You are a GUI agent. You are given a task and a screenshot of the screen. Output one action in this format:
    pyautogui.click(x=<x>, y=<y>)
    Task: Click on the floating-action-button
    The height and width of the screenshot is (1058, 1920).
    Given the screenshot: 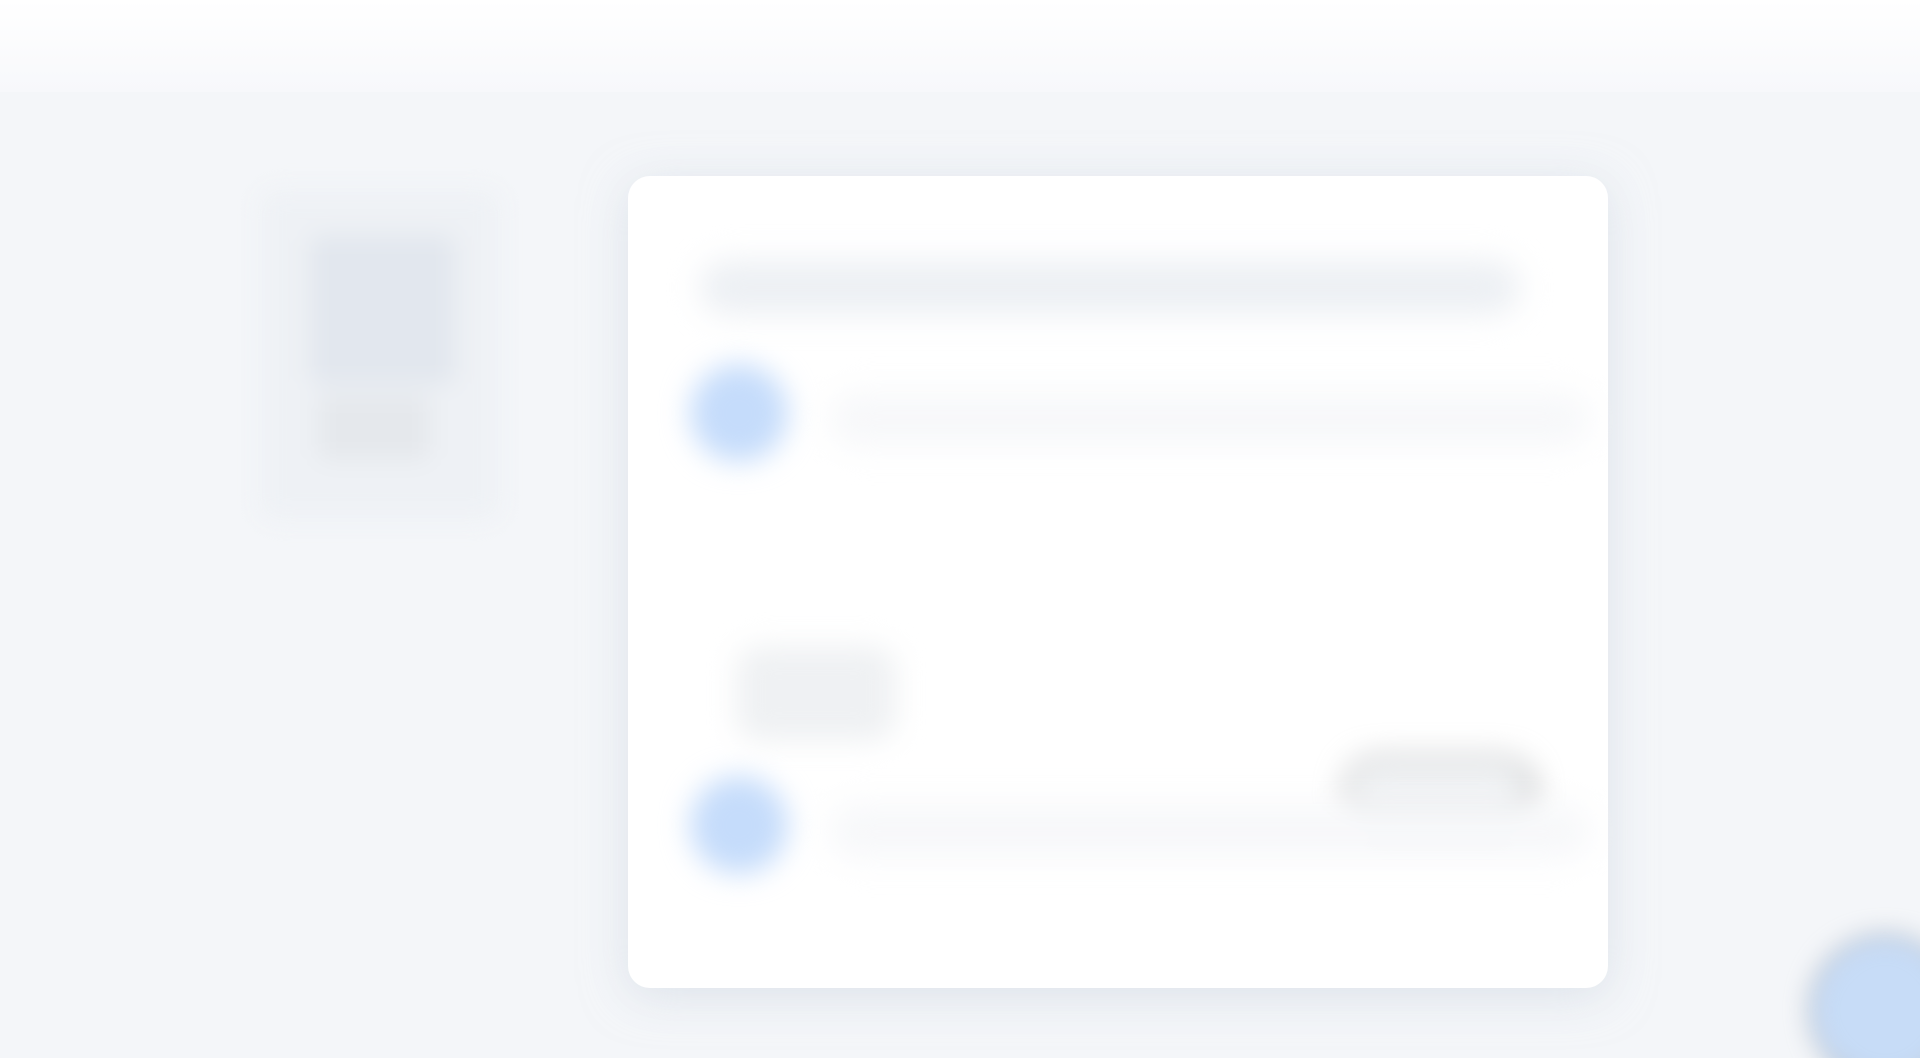 What is the action you would take?
    pyautogui.click(x=1865, y=996)
    